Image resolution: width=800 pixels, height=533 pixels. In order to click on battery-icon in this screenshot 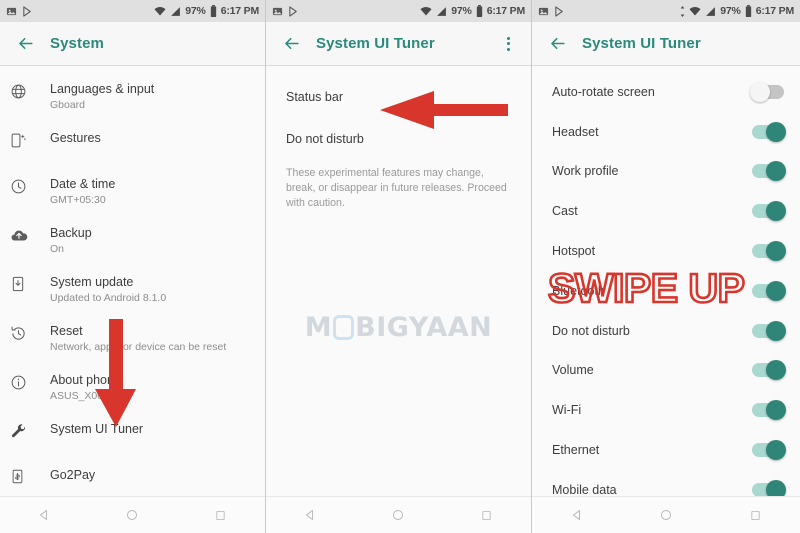, I will do `click(748, 11)`.